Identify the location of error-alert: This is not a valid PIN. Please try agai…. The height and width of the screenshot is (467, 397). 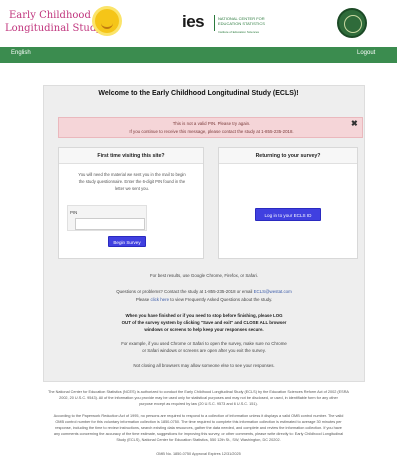
(210, 127).